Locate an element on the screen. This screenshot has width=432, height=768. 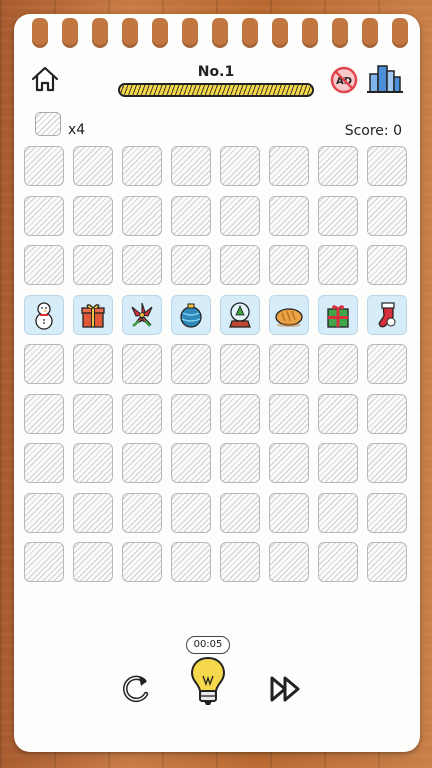
progress-fill is located at coordinates (216, 90).